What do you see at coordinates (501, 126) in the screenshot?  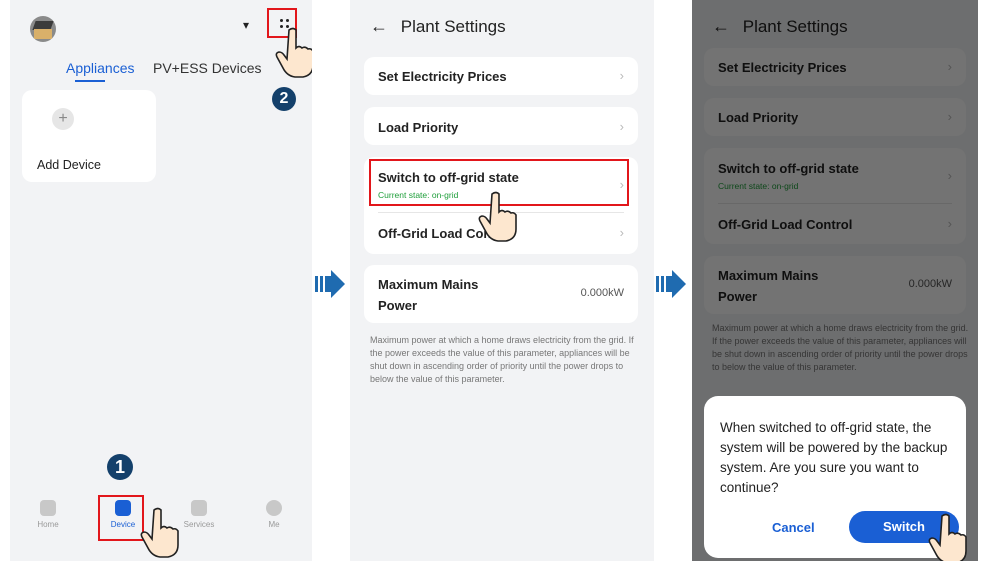 I see `load-priority-item: Load Priority ›` at bounding box center [501, 126].